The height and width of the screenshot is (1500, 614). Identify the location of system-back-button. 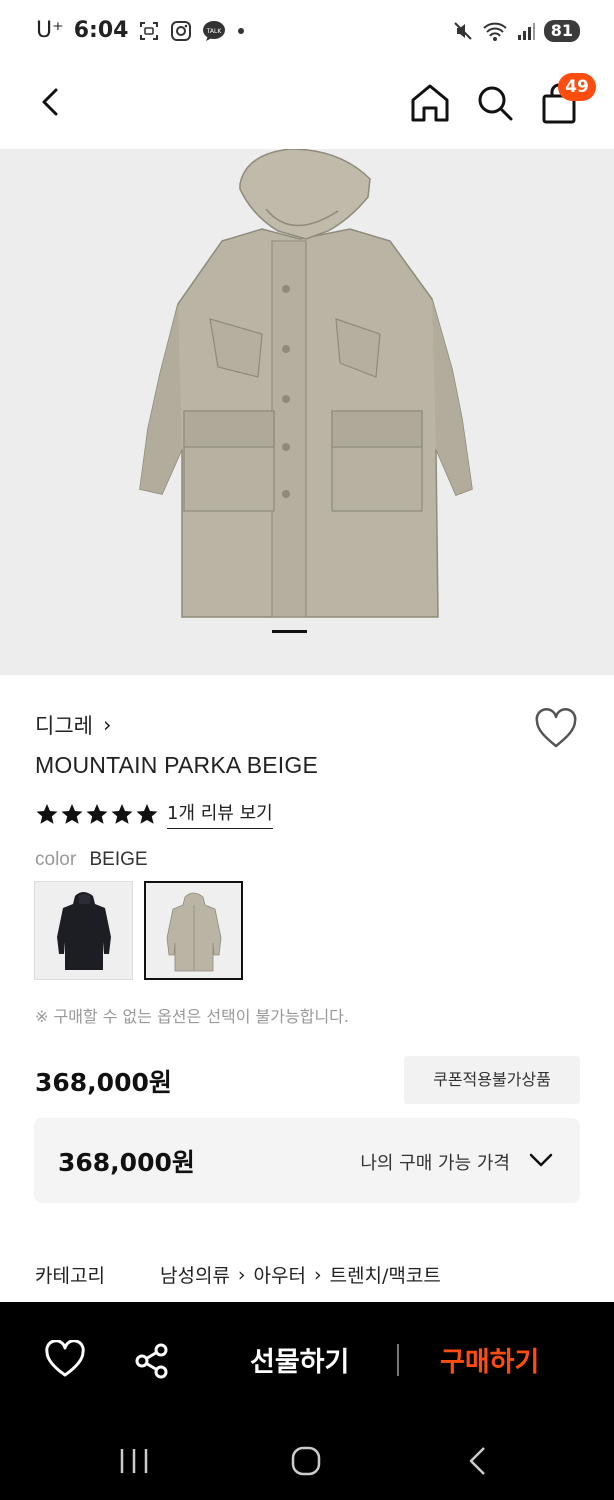
(478, 1461).